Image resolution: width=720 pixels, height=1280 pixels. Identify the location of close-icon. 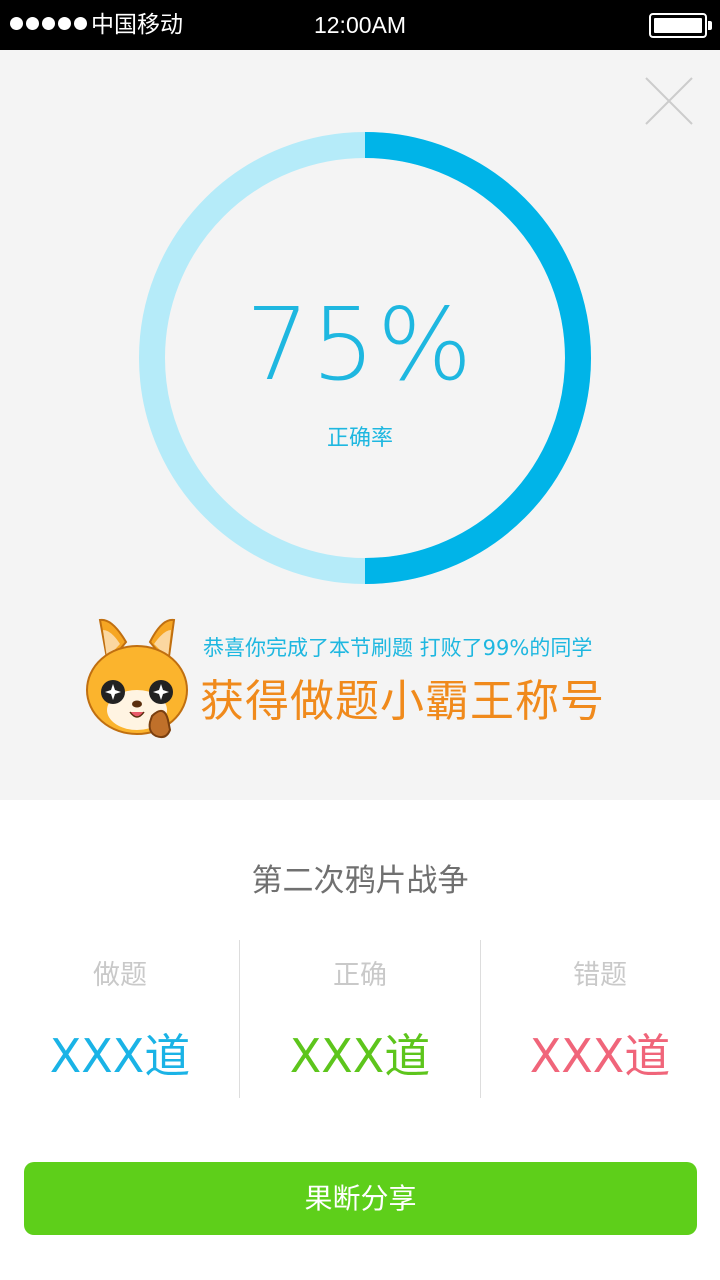
(669, 101).